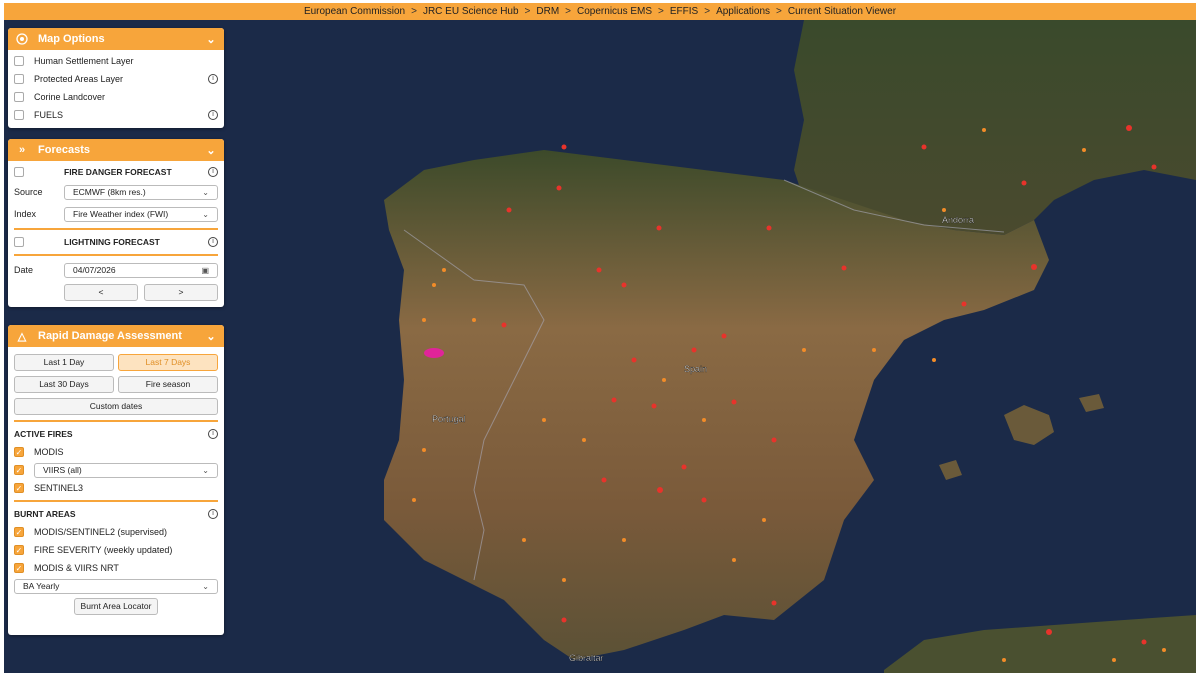 The image size is (1200, 676). Describe the element at coordinates (547, 11) in the screenshot. I see `breadcrumb-item: DRM` at that location.